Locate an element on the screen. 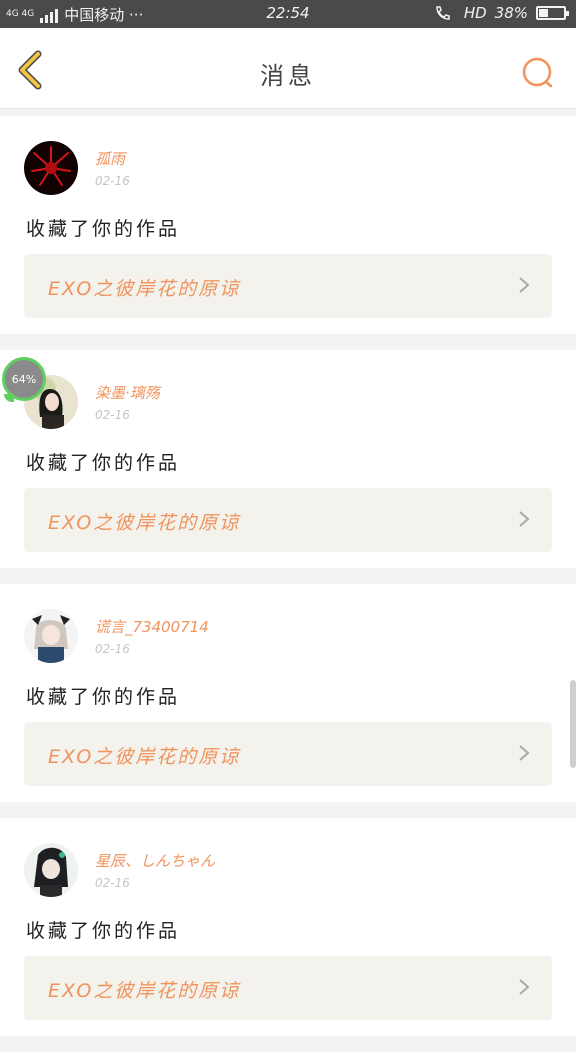 Image resolution: width=576 pixels, height=1052 pixels. username: 孤雨 is located at coordinates (110, 158).